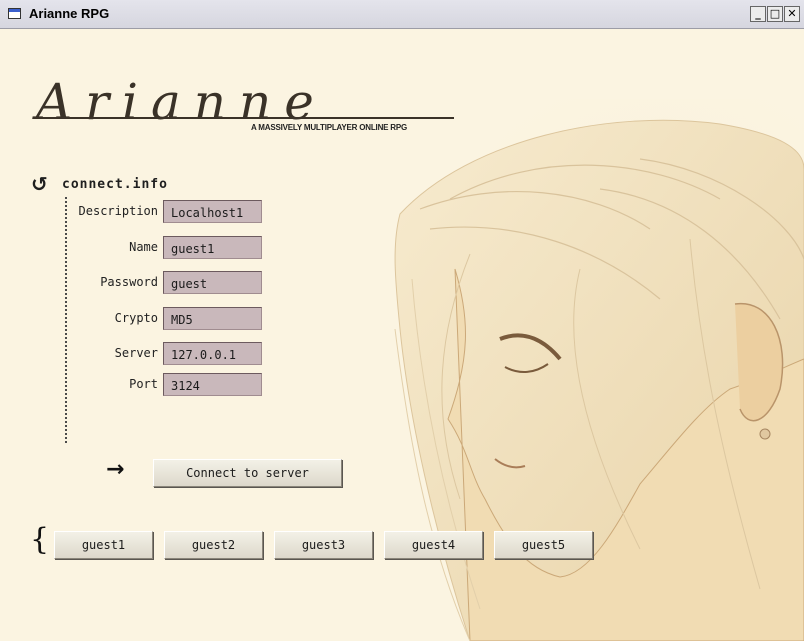 This screenshot has height=641, width=804. Describe the element at coordinates (69, 13) in the screenshot. I see `window-title: Arianne RPG` at that location.